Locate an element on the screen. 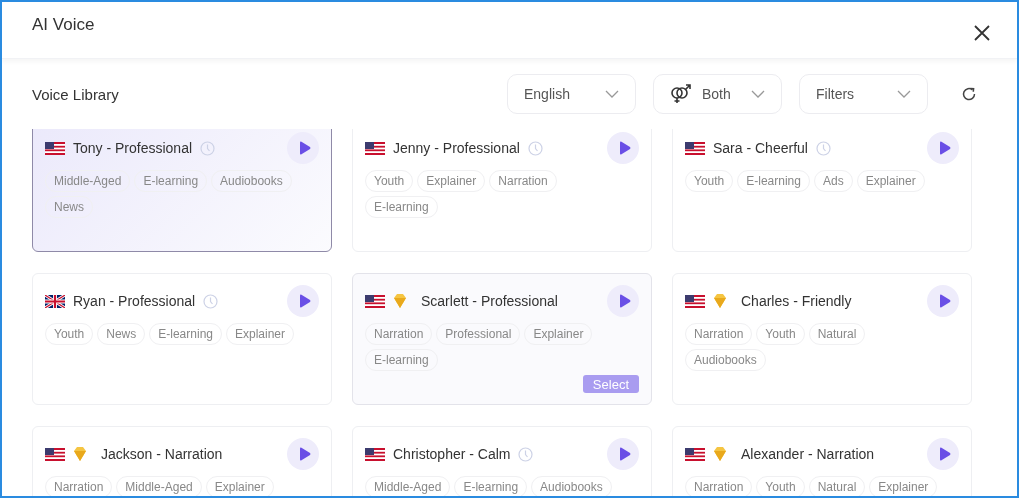 Image resolution: width=1019 pixels, height=498 pixels. voice-name: Scarlett - Professional is located at coordinates (489, 301).